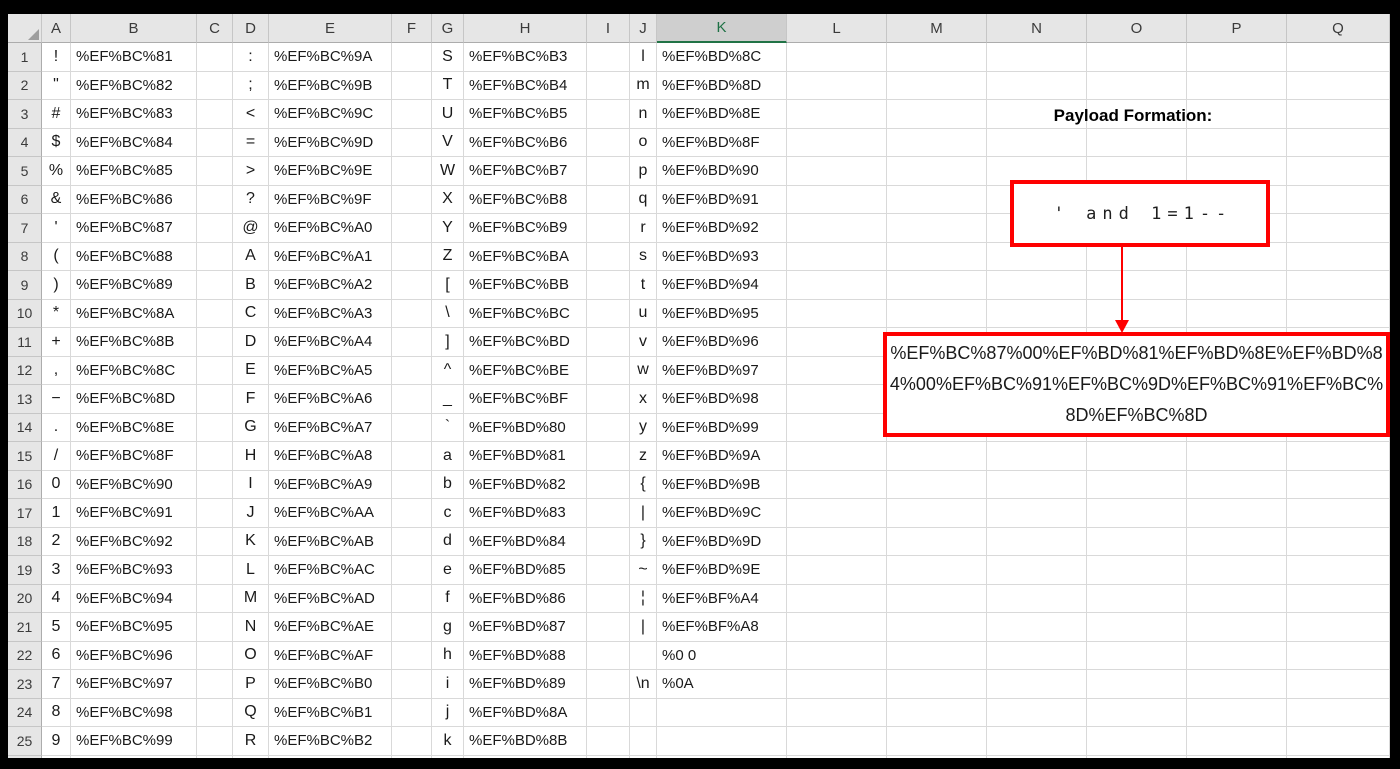 The width and height of the screenshot is (1400, 769). I want to click on cell-K14: %EF%BD%99, so click(722, 427).